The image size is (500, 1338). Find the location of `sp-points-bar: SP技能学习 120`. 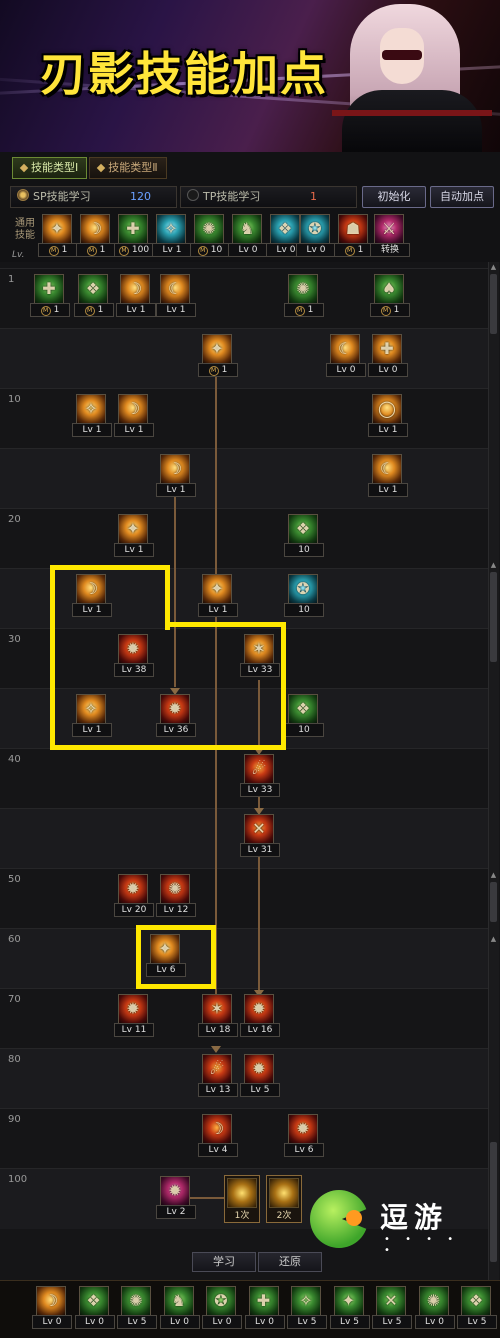

sp-points-bar: SP技能学习 120 is located at coordinates (93, 197).